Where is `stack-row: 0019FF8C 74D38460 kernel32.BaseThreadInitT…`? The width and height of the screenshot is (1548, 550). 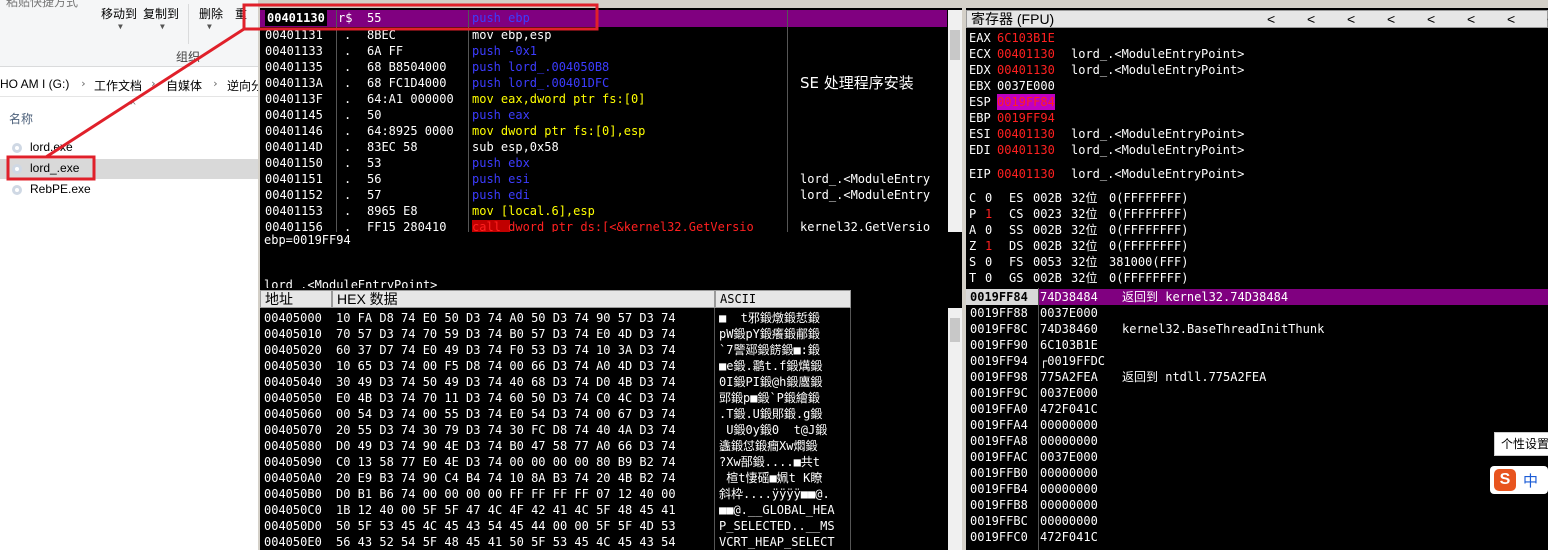 stack-row: 0019FF8C 74D38460 kernel32.BaseThreadInitT… is located at coordinates (1257, 329).